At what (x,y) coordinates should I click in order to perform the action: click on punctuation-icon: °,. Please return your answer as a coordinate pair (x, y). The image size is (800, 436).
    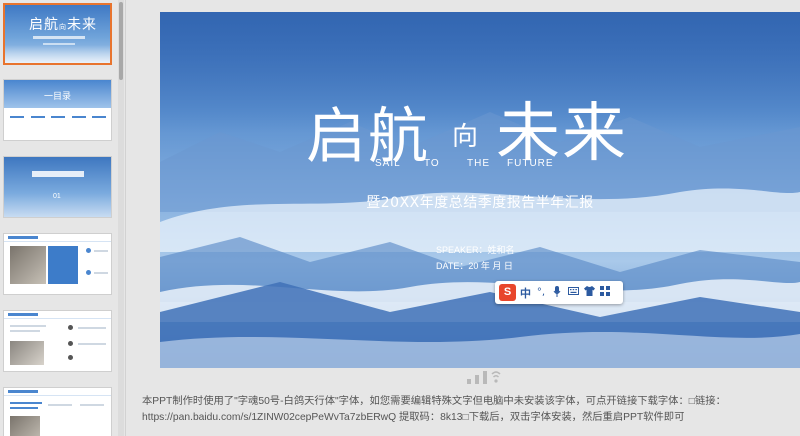
    Looking at the image, I should click on (541, 292).